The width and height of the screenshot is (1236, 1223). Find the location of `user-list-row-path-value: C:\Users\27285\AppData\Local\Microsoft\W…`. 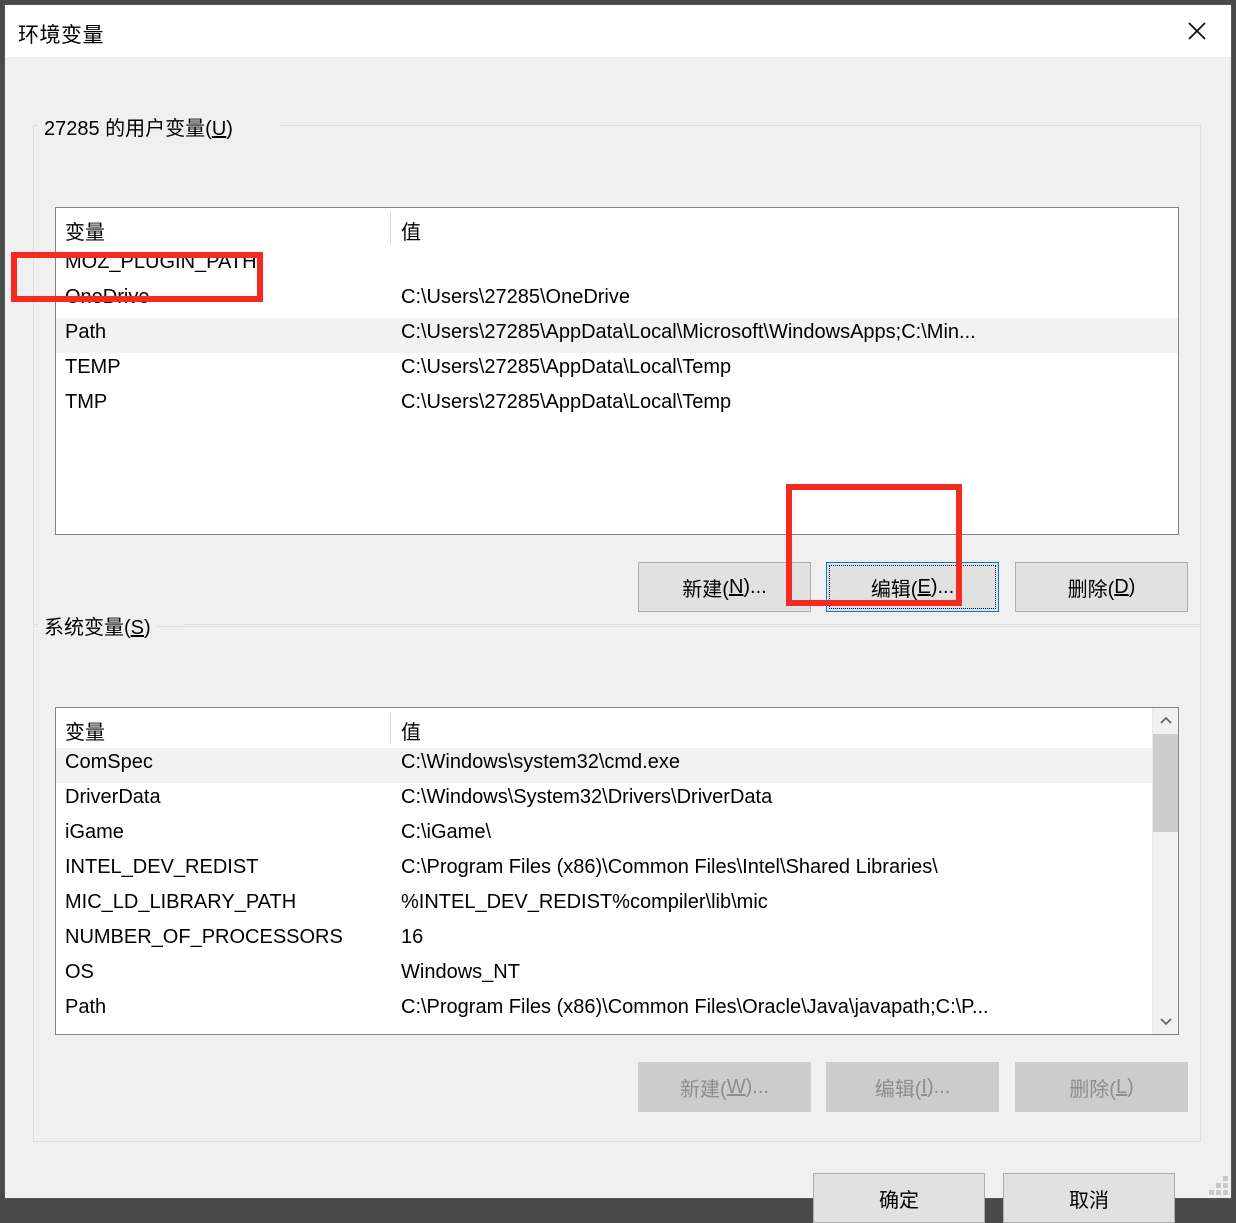

user-list-row-path-value: C:\Users\27285\AppData\Local\Microsoft\W… is located at coordinates (688, 332).